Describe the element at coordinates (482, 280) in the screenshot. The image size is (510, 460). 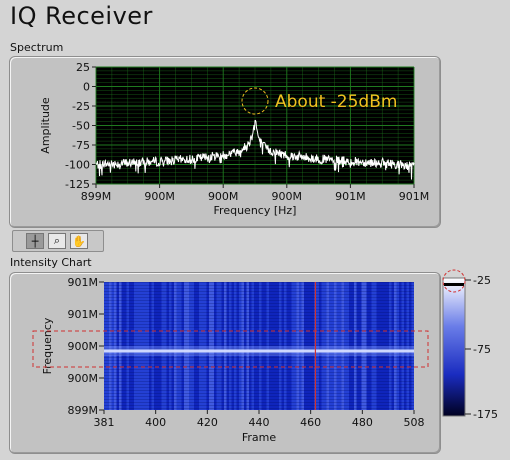
I see `color-scale-tick-label: -25` at that location.